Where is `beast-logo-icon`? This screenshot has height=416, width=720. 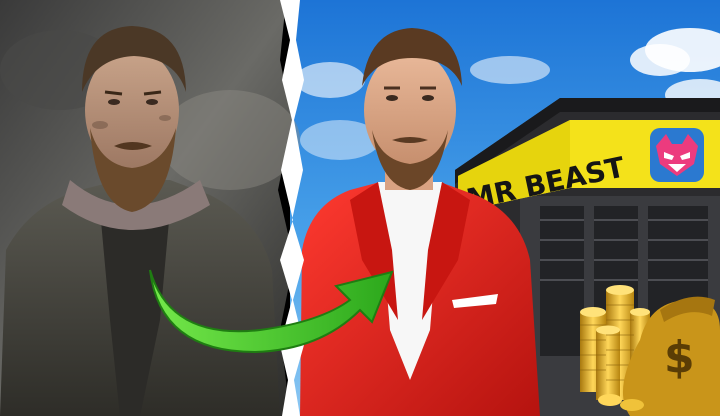 beast-logo-icon is located at coordinates (677, 155).